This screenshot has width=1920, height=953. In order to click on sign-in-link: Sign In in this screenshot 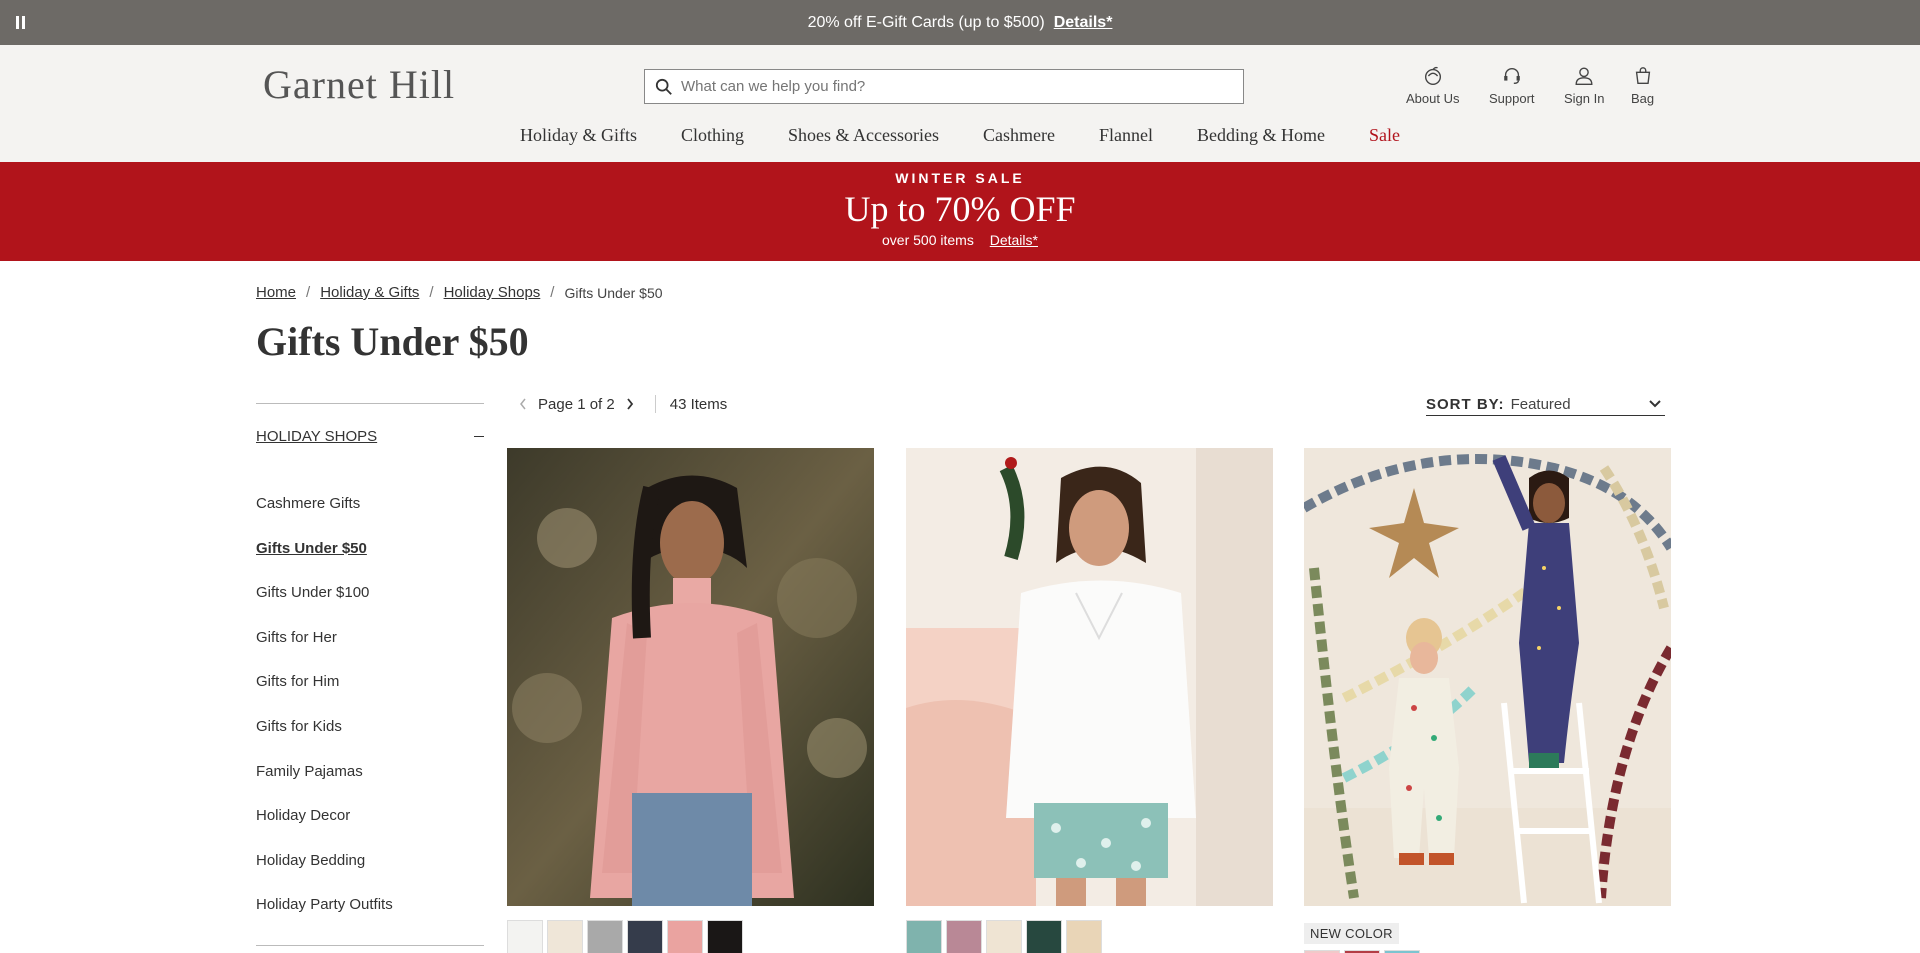, I will do `click(1584, 85)`.